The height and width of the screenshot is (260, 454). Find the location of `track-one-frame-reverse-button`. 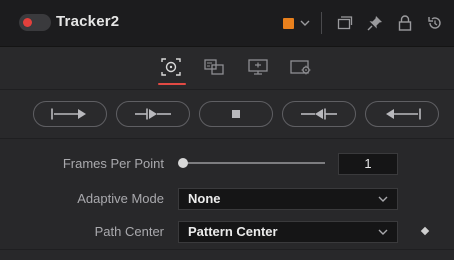

track-one-frame-reverse-button is located at coordinates (153, 114).